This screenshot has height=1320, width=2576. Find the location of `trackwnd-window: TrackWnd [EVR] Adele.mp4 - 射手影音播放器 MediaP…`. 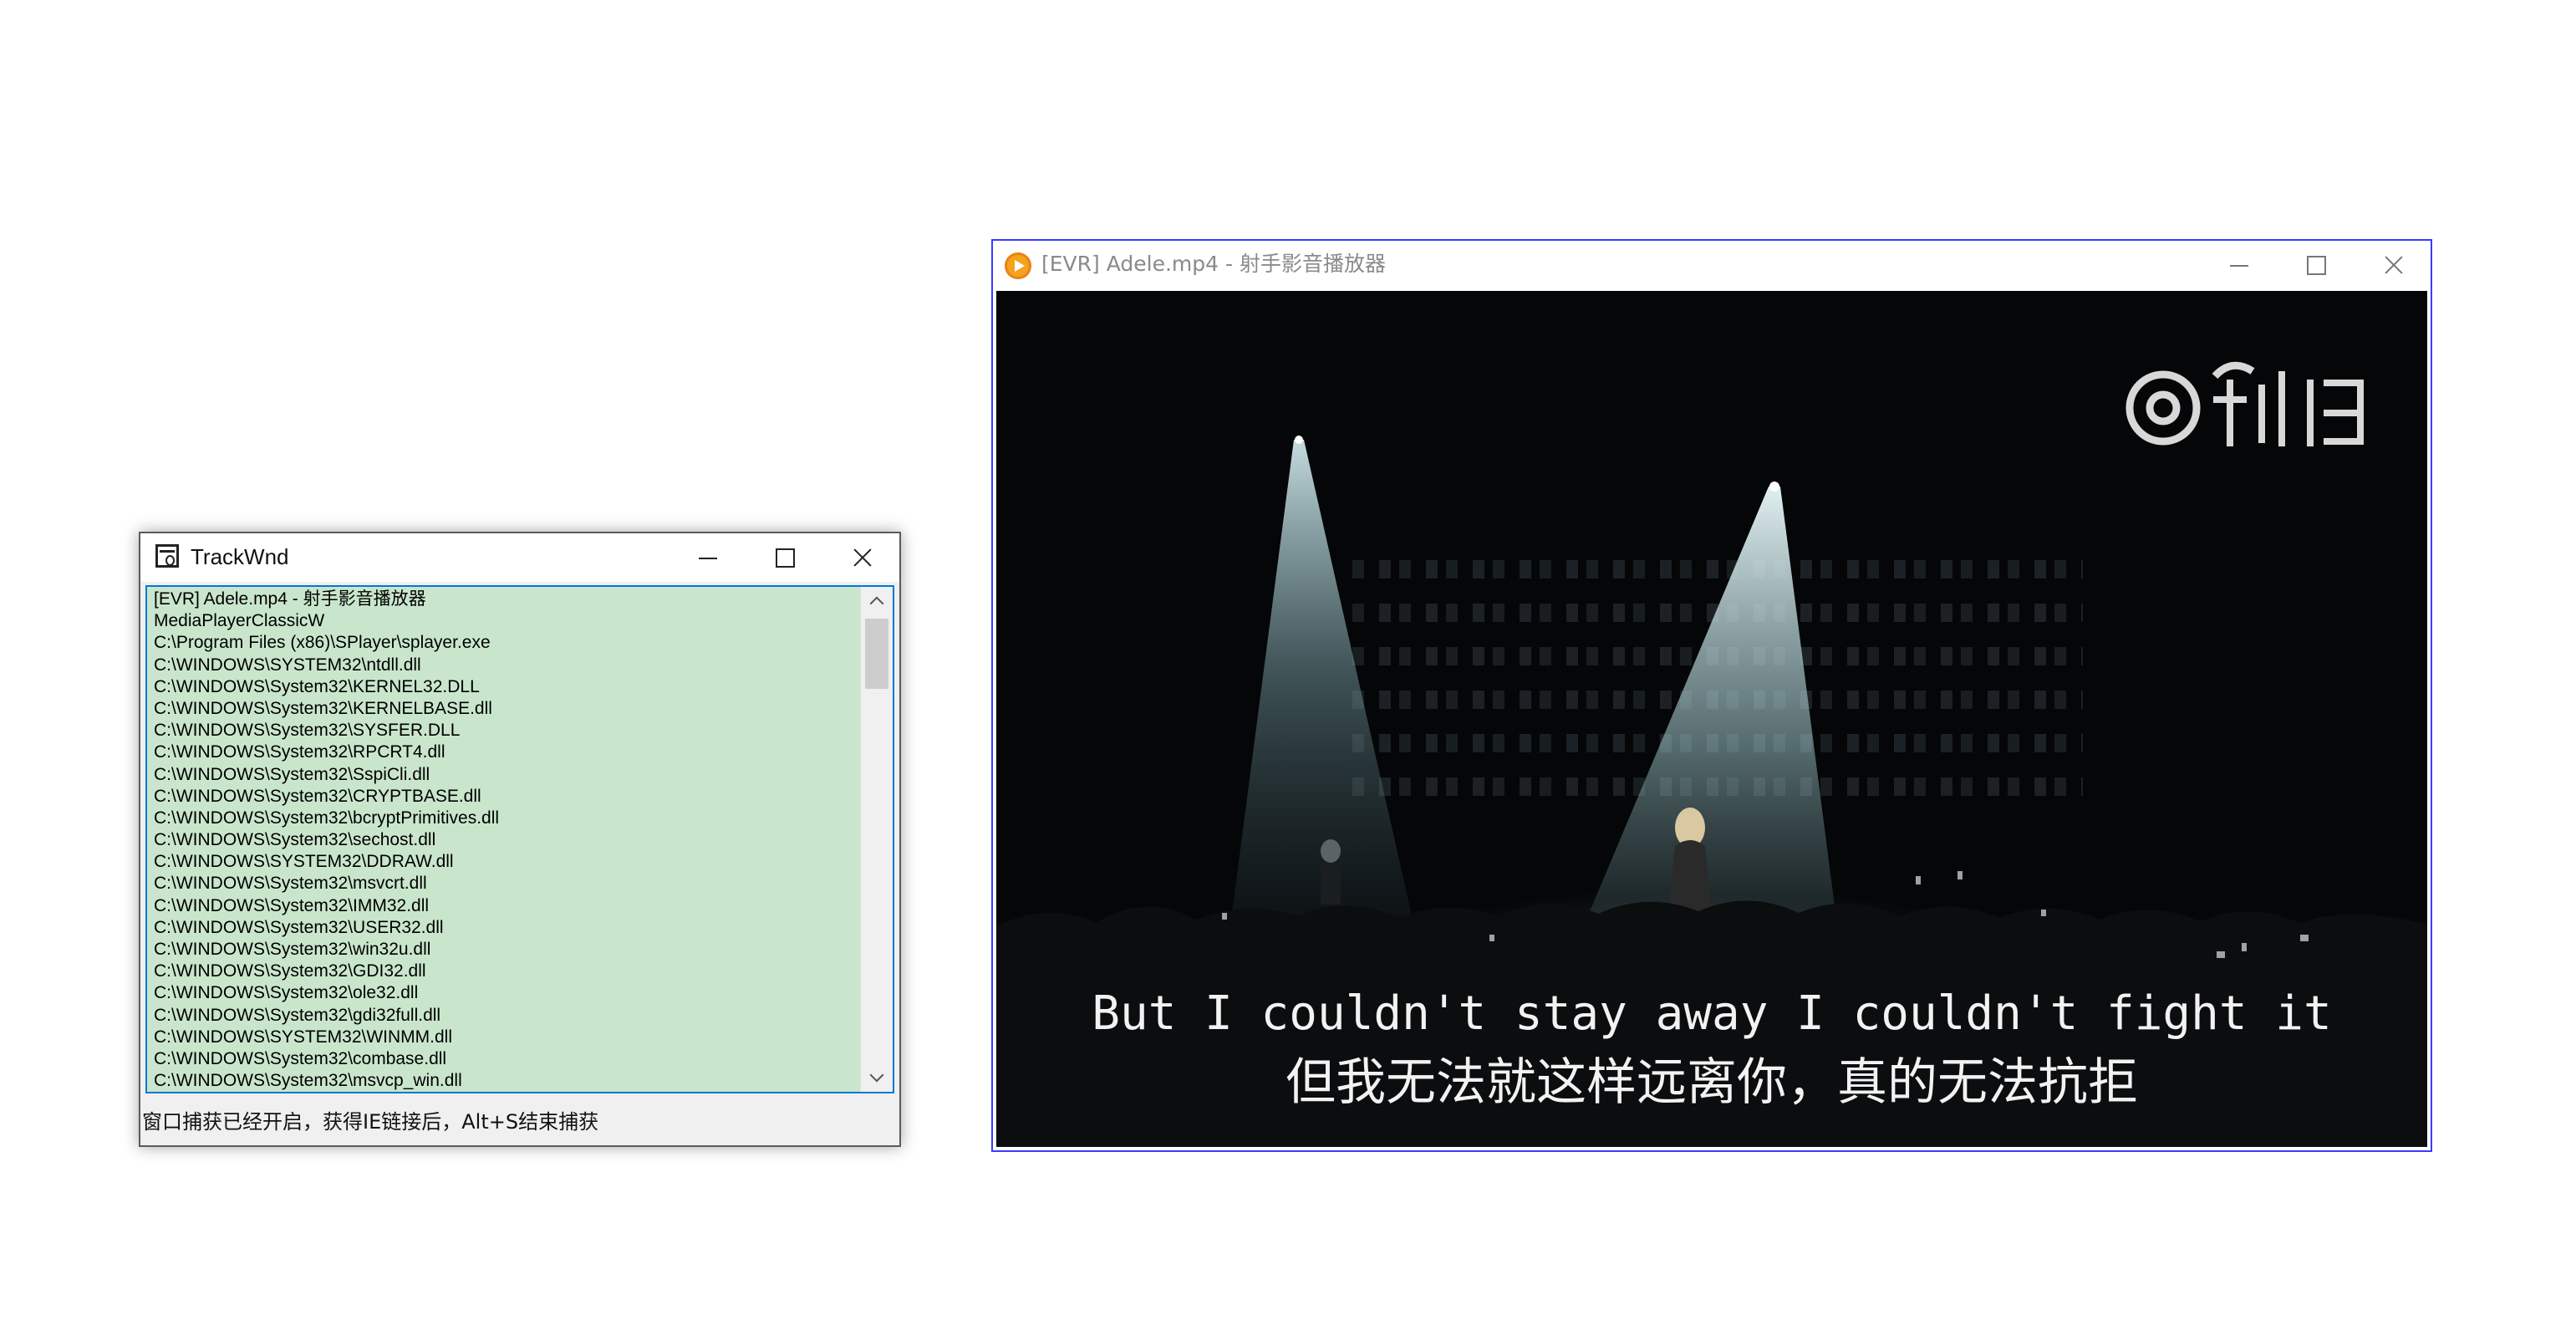

trackwnd-window: TrackWnd [EVR] Adele.mp4 - 射手影音播放器 MediaP… is located at coordinates (520, 840).